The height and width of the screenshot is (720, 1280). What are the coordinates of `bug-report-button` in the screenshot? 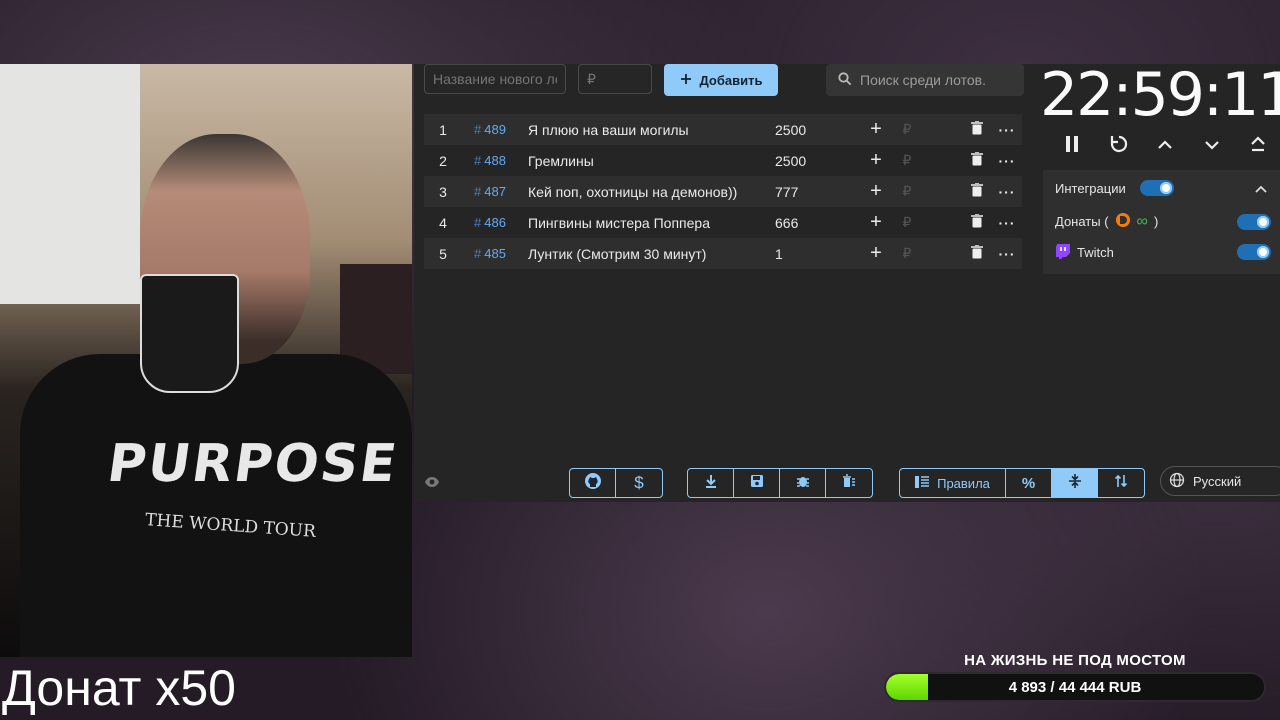 It's located at (803, 483).